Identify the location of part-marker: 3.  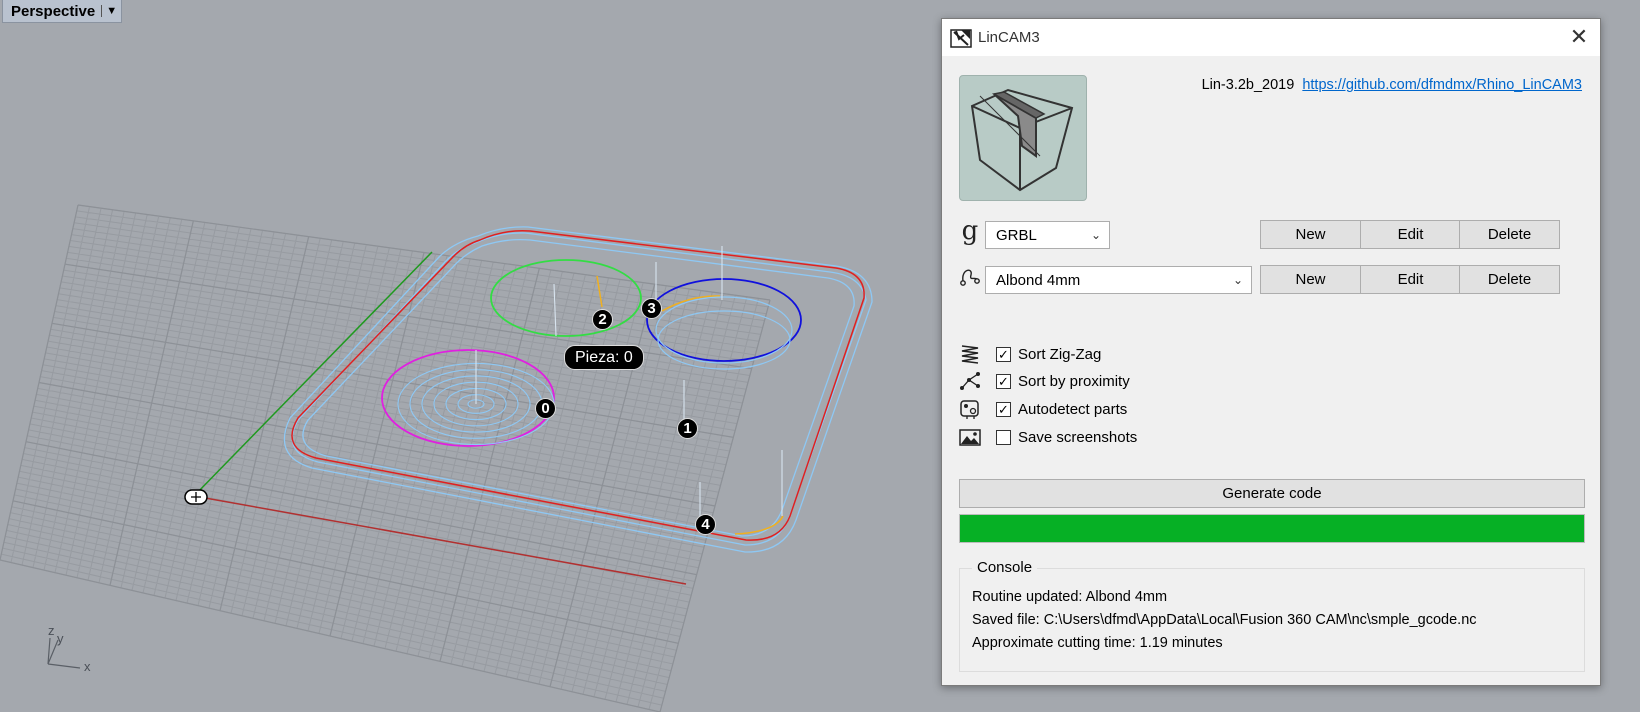
(651, 308).